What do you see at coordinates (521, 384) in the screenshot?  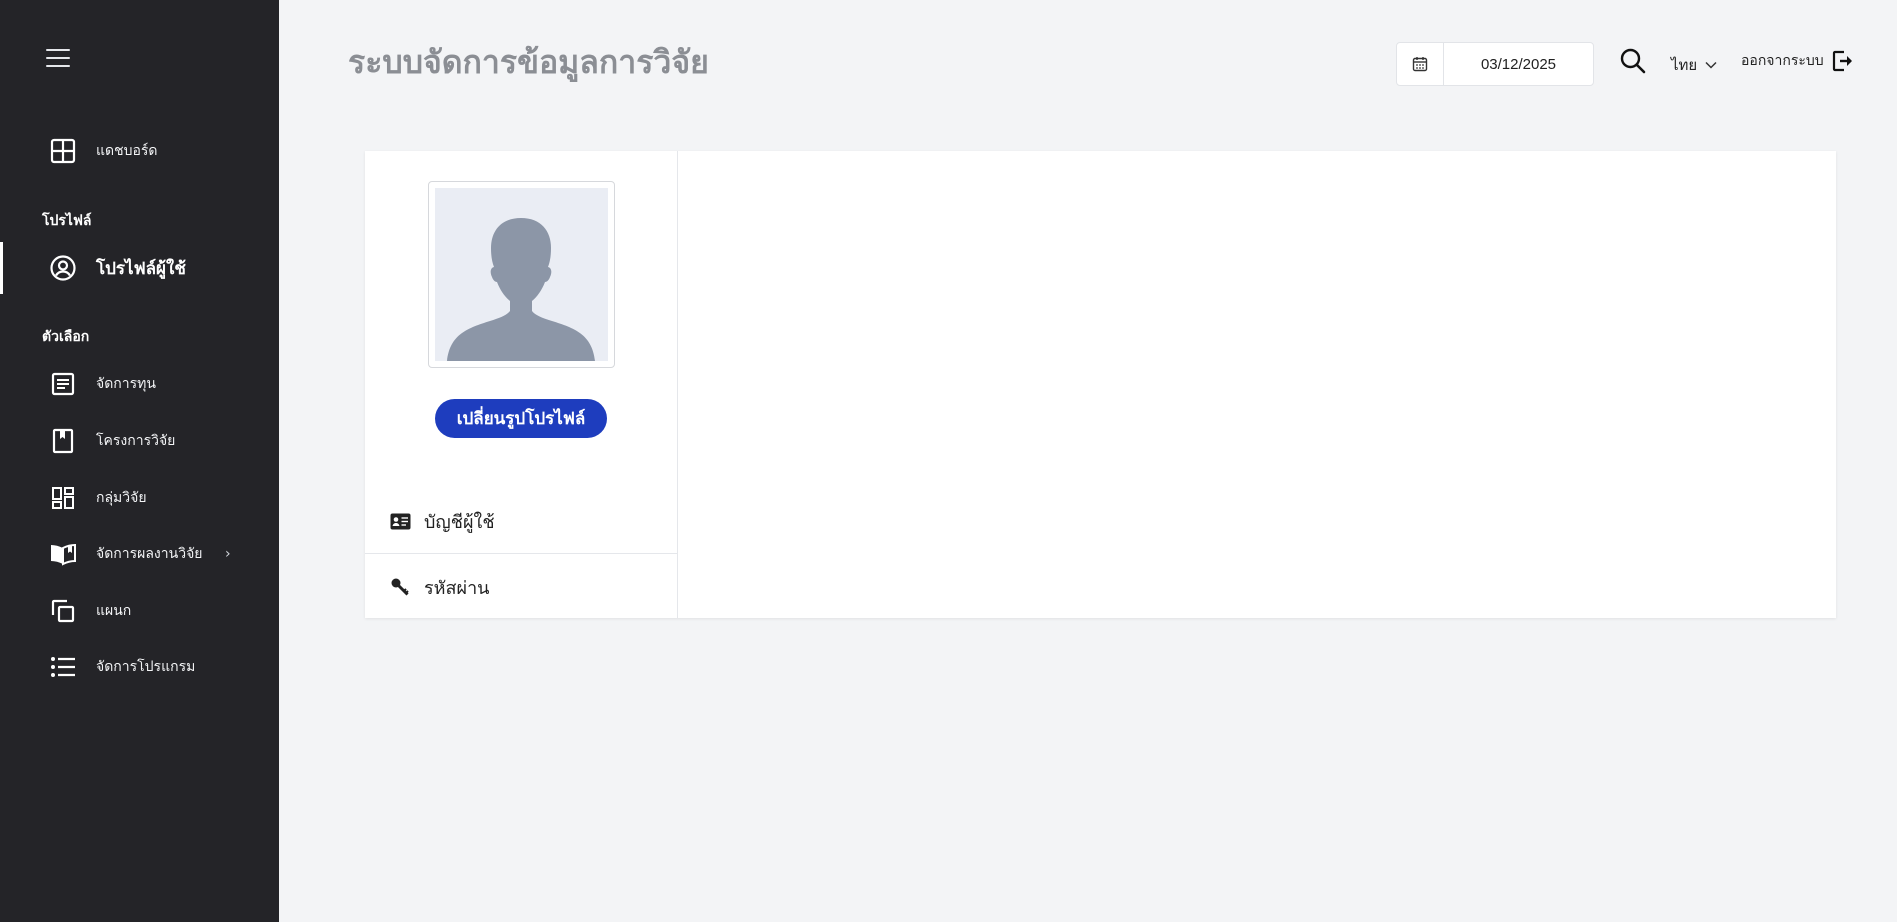 I see `profile-sidebar: เปลี่ยนรูปโปรไฟล์ บัญชีผู้ใช้ รหัสผ่าน` at bounding box center [521, 384].